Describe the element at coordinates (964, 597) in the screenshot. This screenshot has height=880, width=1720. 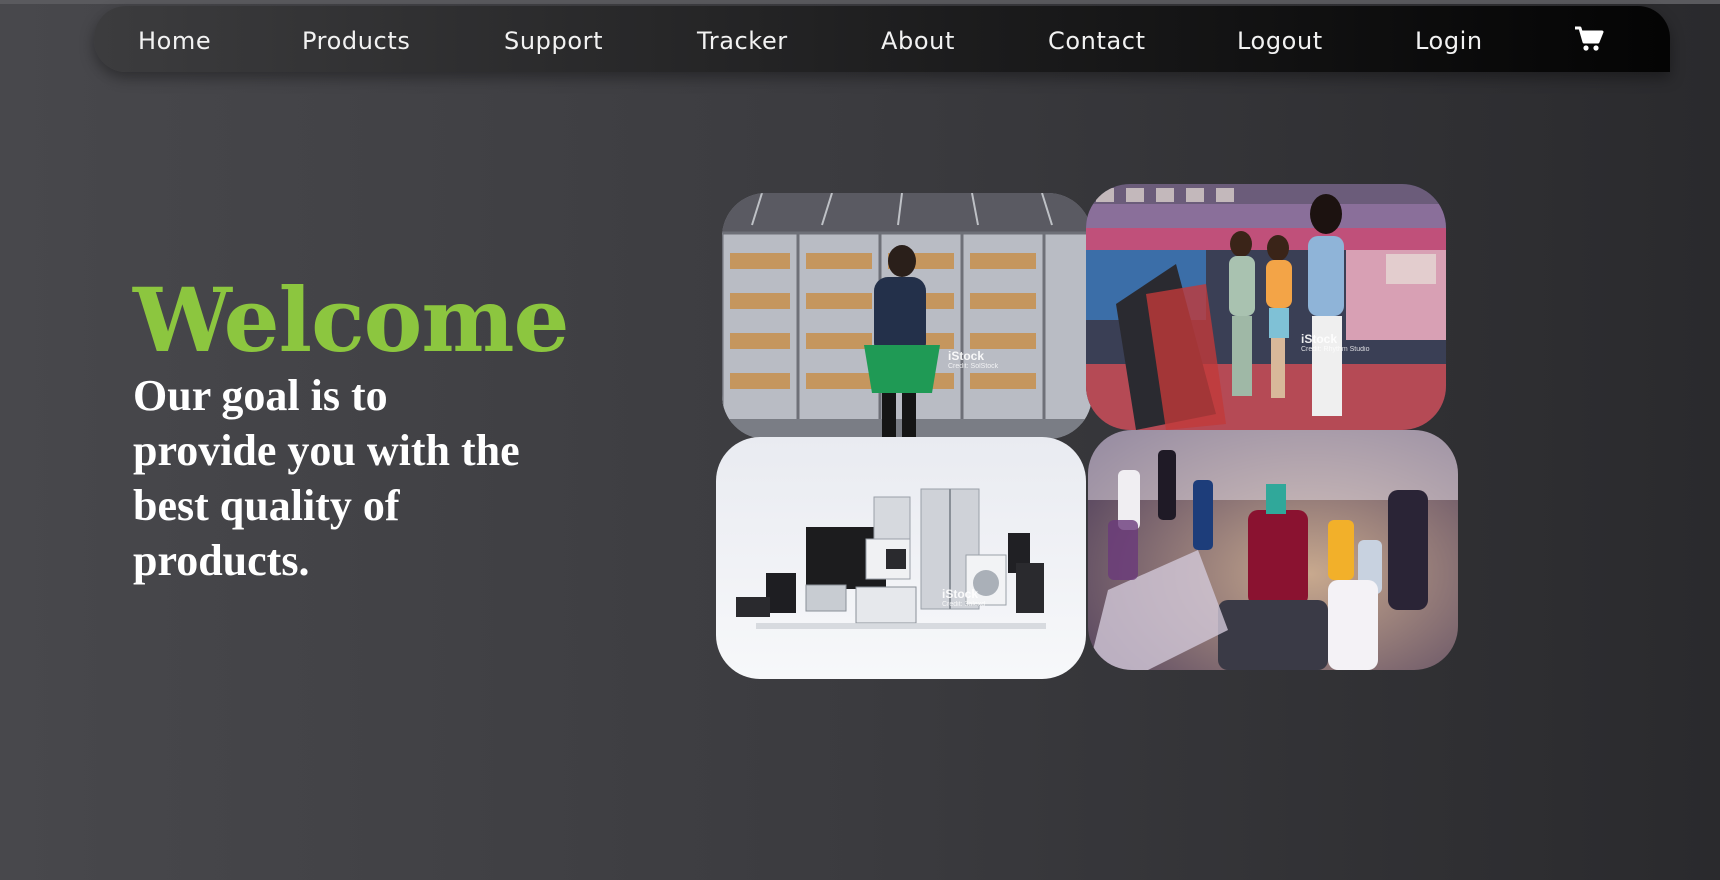
I see `image-watermark: iStock Credit: 3alexd` at that location.